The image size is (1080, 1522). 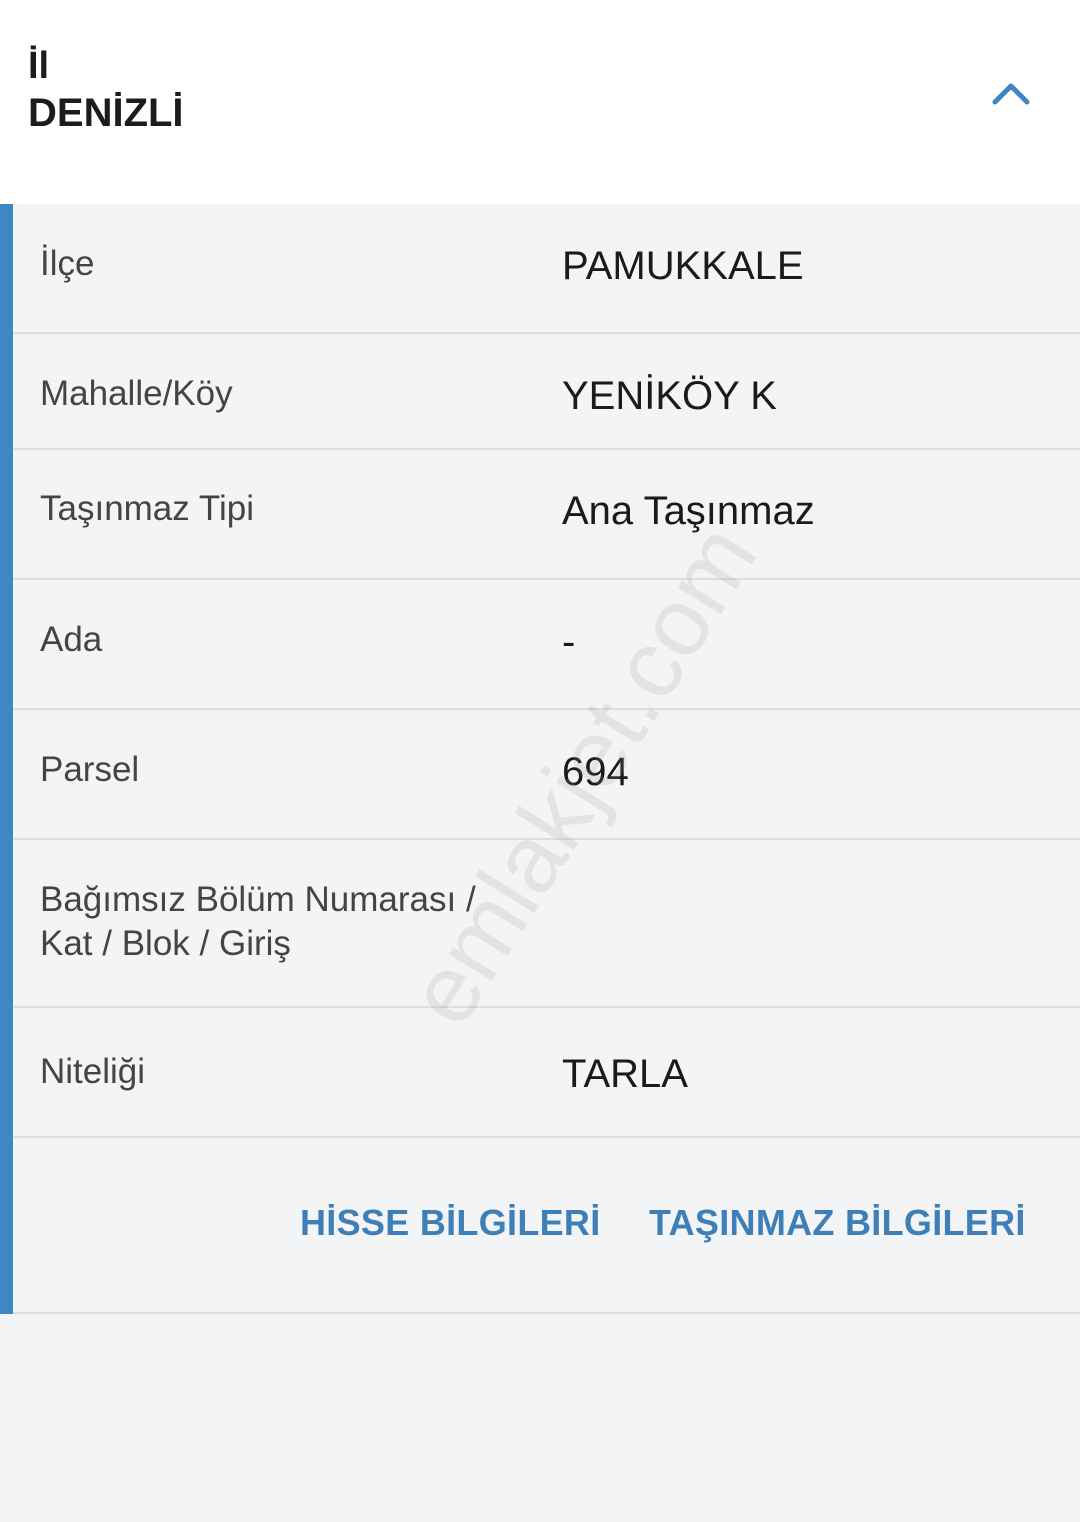 I want to click on hisse-bilgileri-button: HİSSE BİLGİLERİ, so click(x=450, y=1223).